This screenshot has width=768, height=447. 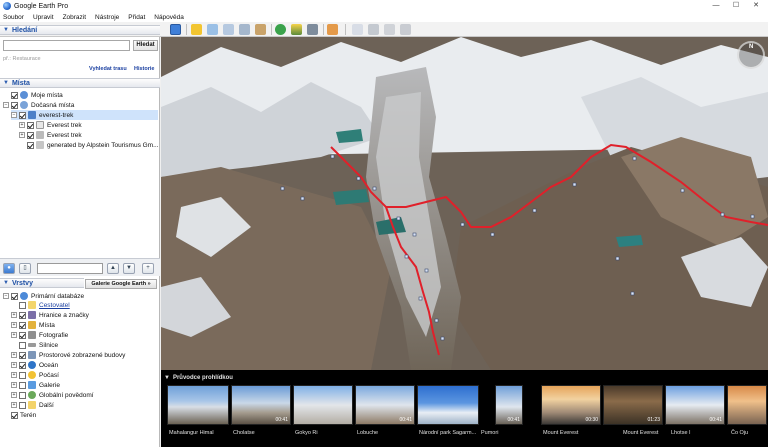 I want to click on historical-imagery-icon, so click(x=280, y=29).